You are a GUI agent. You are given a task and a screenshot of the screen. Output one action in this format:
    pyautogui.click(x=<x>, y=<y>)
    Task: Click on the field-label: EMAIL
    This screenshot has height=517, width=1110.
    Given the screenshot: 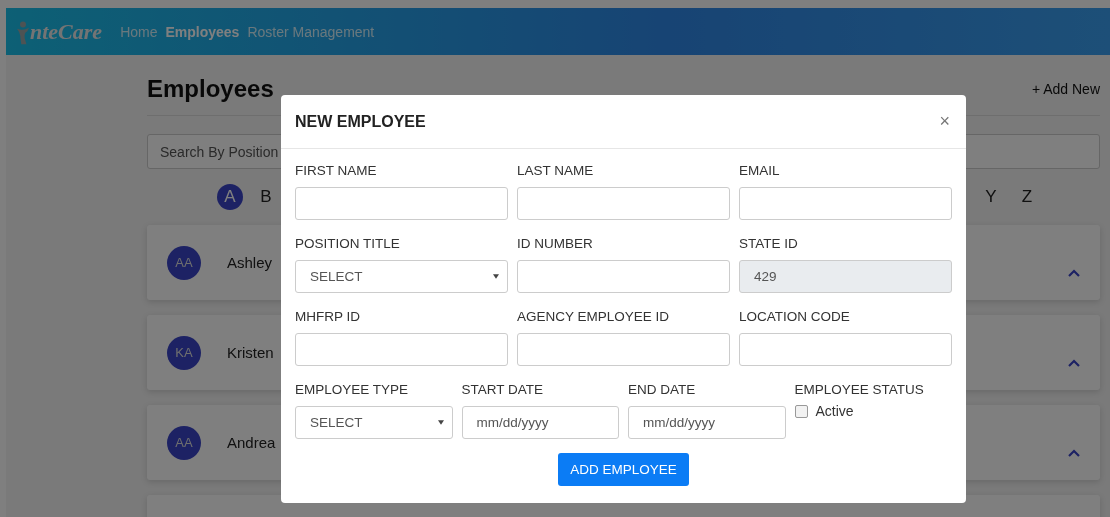 What is the action you would take?
    pyautogui.click(x=760, y=170)
    